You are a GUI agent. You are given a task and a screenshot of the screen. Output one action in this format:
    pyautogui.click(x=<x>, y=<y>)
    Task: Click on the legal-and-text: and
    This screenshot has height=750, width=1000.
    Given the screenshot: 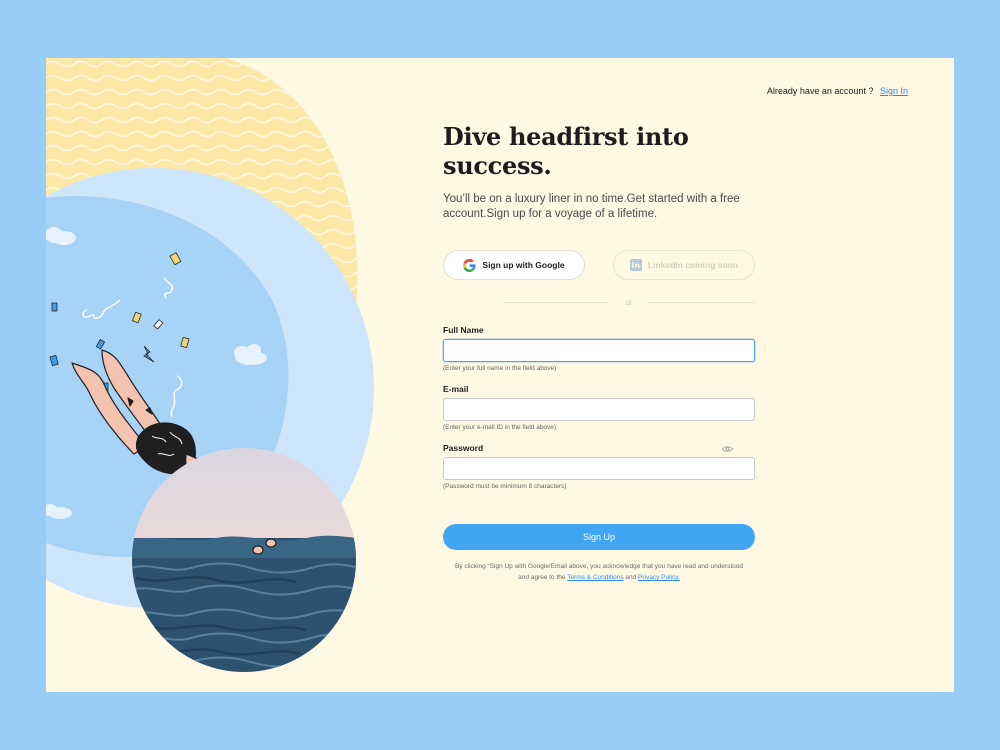 What is the action you would take?
    pyautogui.click(x=631, y=577)
    